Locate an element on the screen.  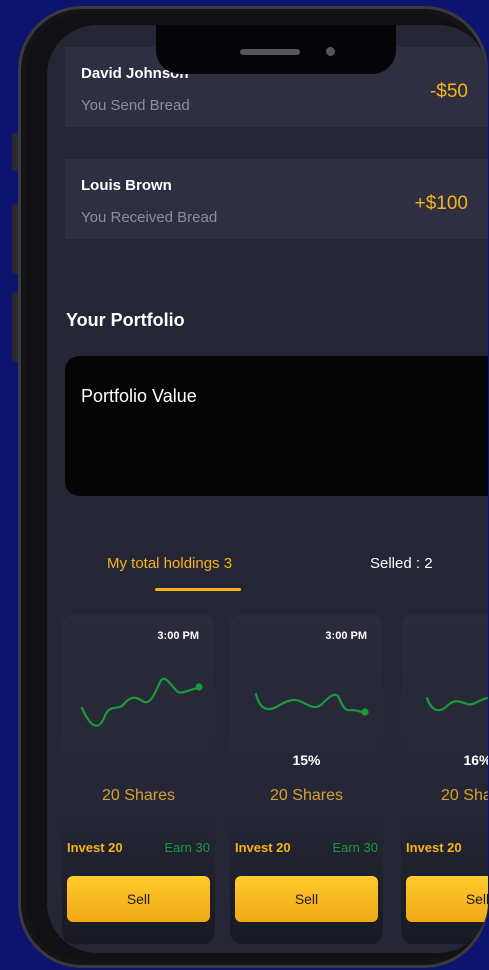
transaction-amount: -$50 is located at coordinates (448, 91).